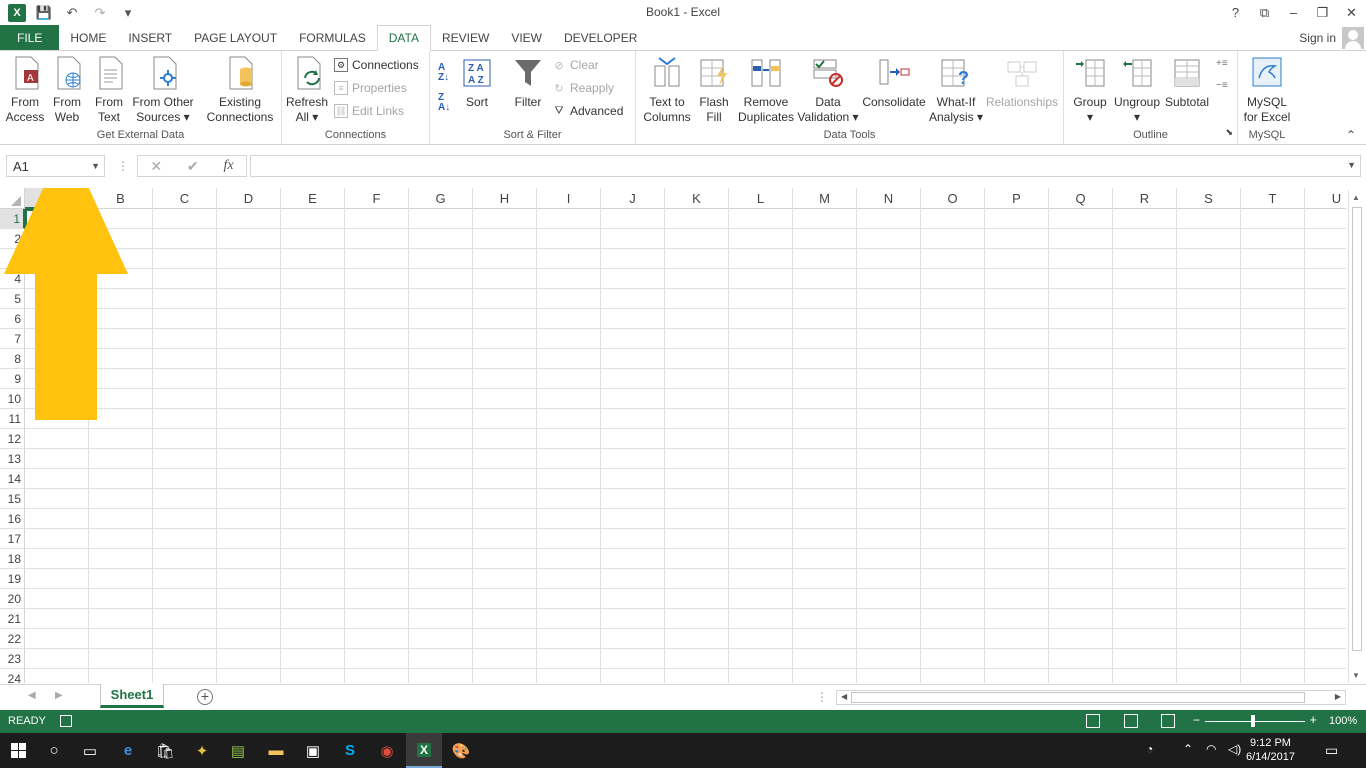  I want to click on column-header-t: T, so click(1273, 198).